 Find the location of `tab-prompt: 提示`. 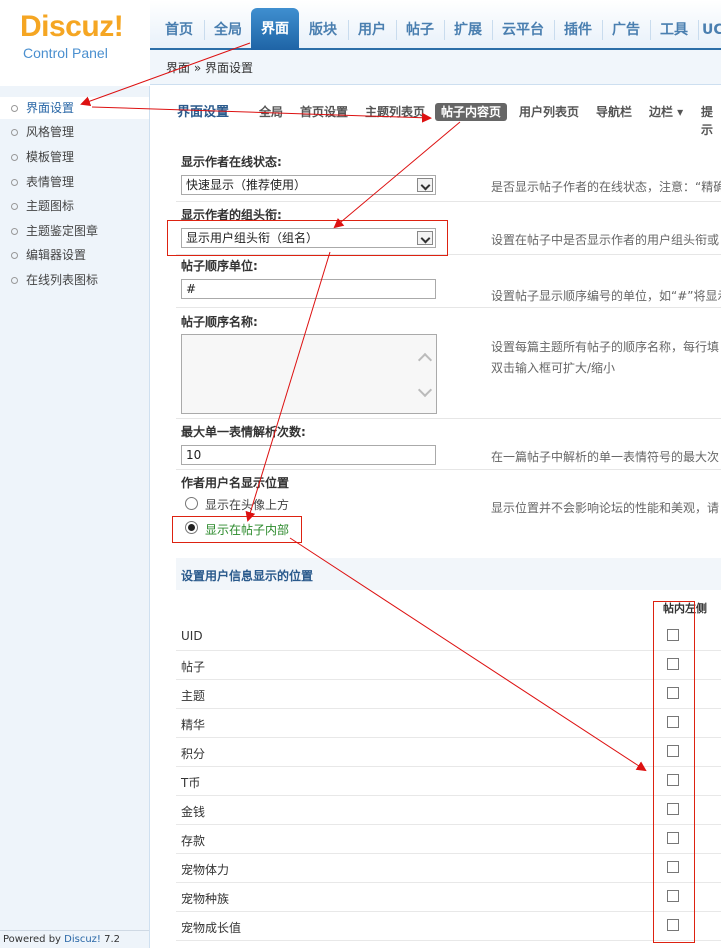

tab-prompt: 提示 is located at coordinates (711, 120).